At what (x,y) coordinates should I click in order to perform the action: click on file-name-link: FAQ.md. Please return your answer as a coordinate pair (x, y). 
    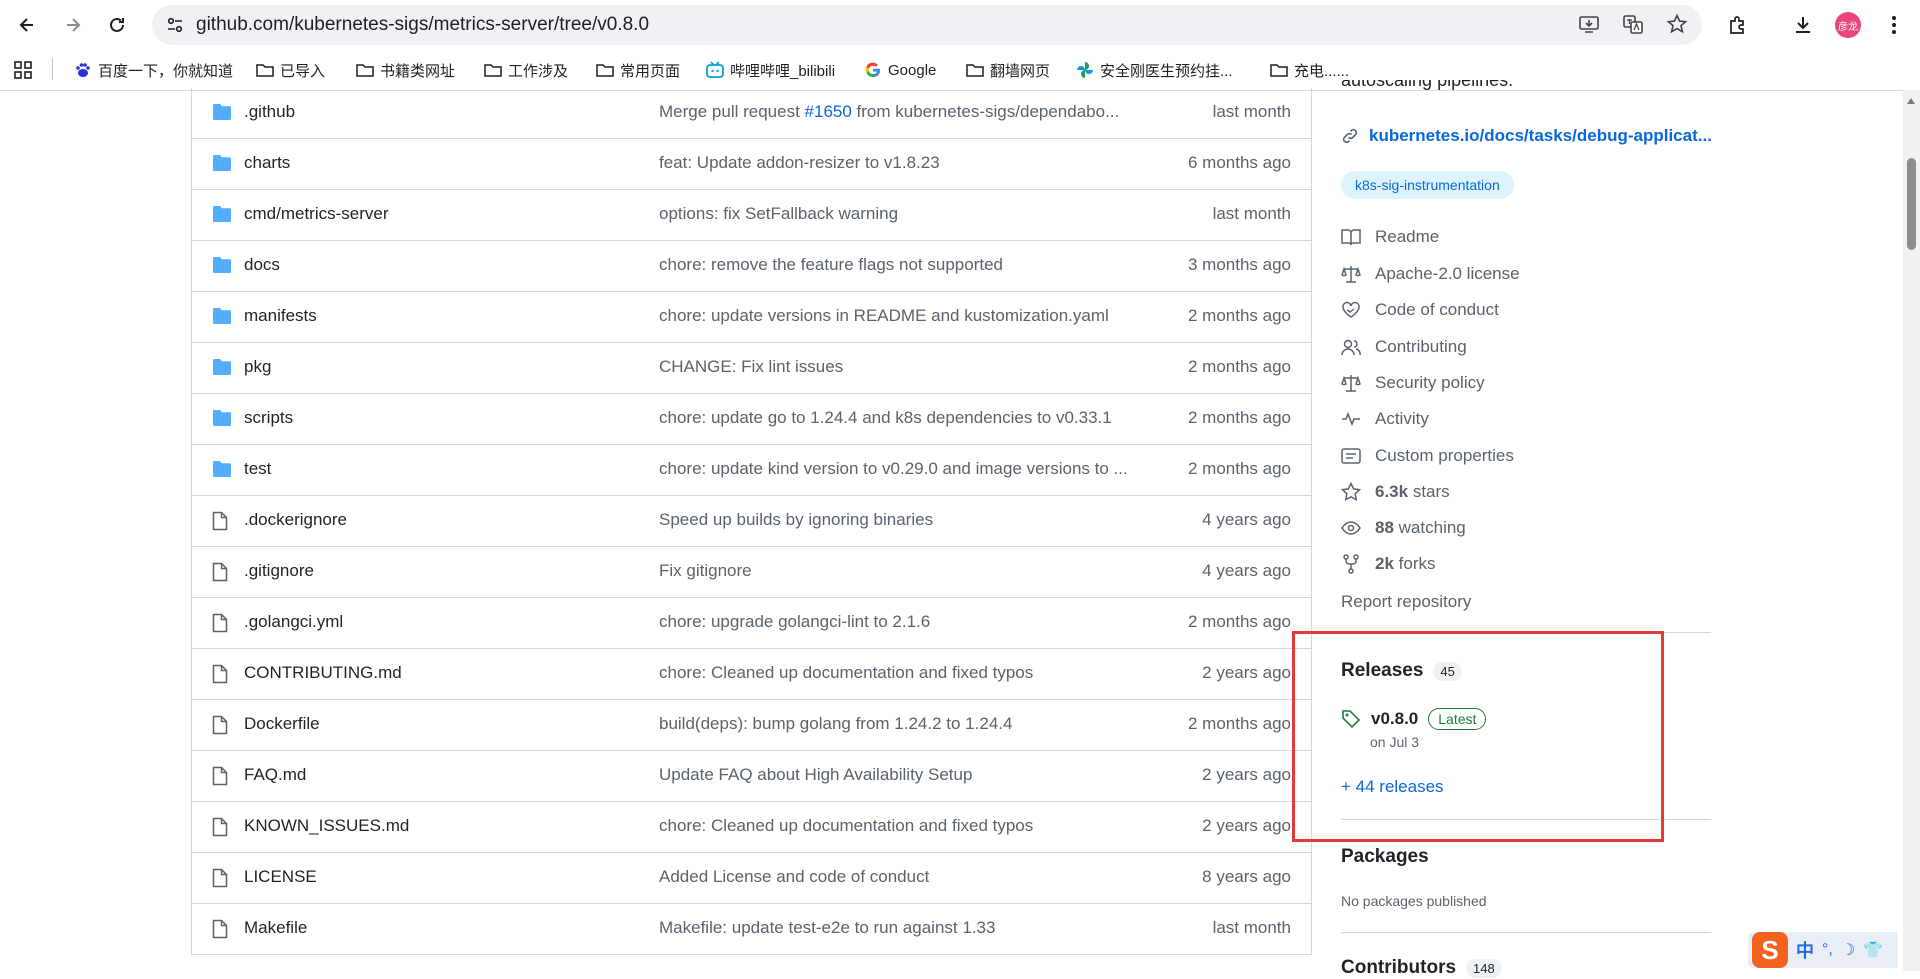
    Looking at the image, I should click on (275, 775).